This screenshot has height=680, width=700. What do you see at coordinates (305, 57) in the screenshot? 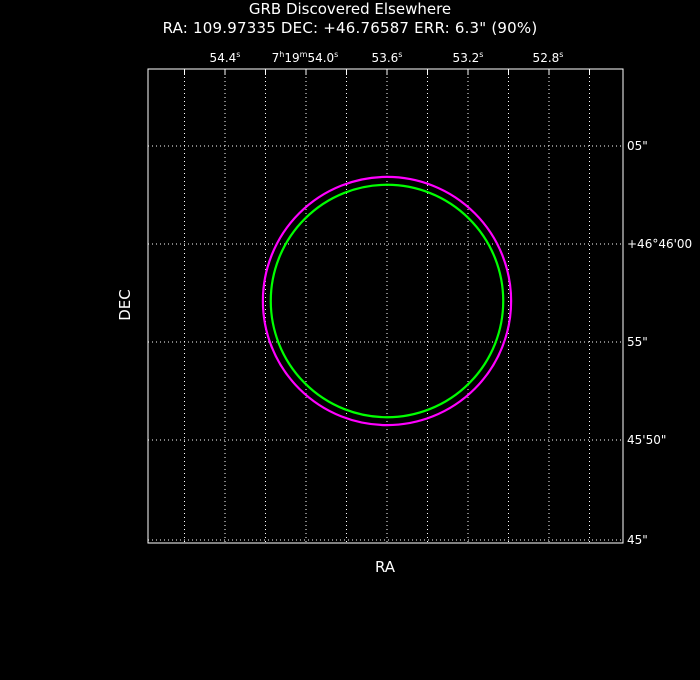
I see `ra-tick-label: 7h19m54.0s` at bounding box center [305, 57].